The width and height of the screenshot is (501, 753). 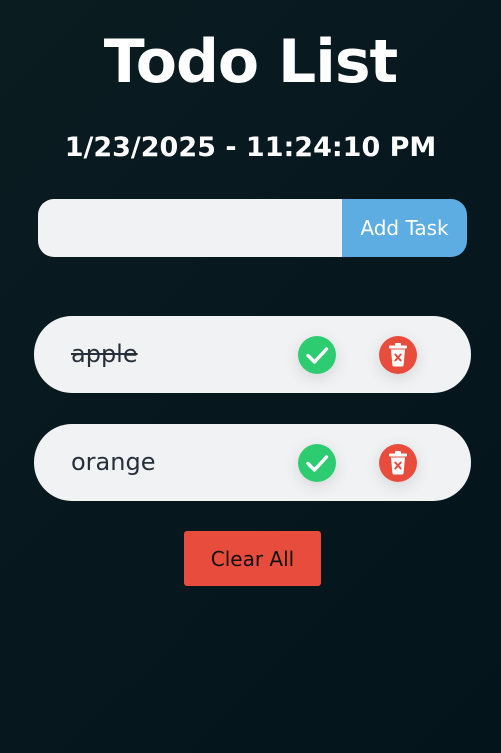 I want to click on task-item: orange, so click(x=252, y=462).